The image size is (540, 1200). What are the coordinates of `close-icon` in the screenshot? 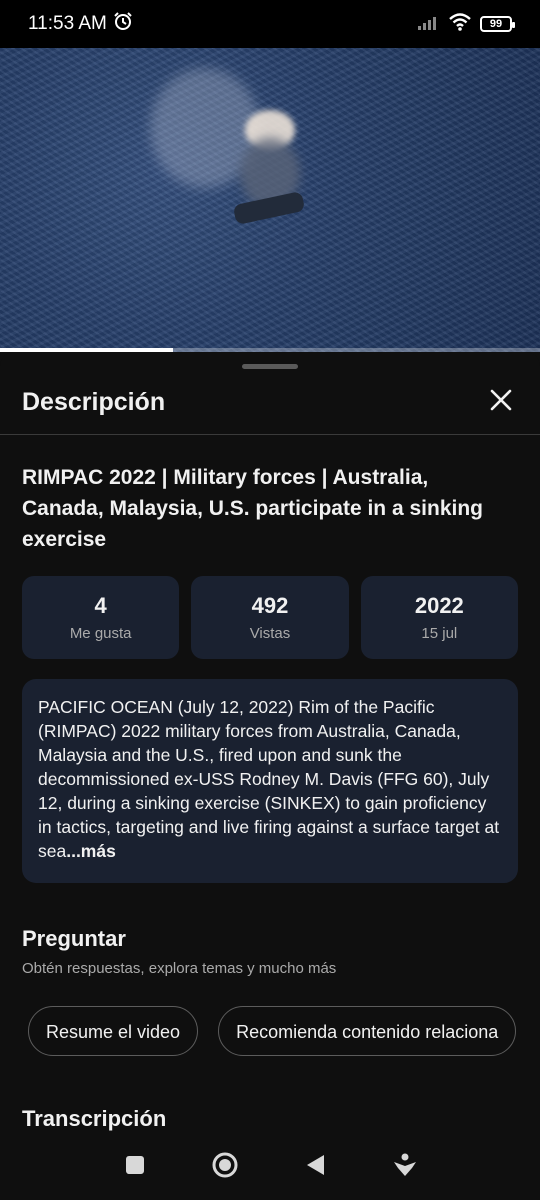 It's located at (501, 402).